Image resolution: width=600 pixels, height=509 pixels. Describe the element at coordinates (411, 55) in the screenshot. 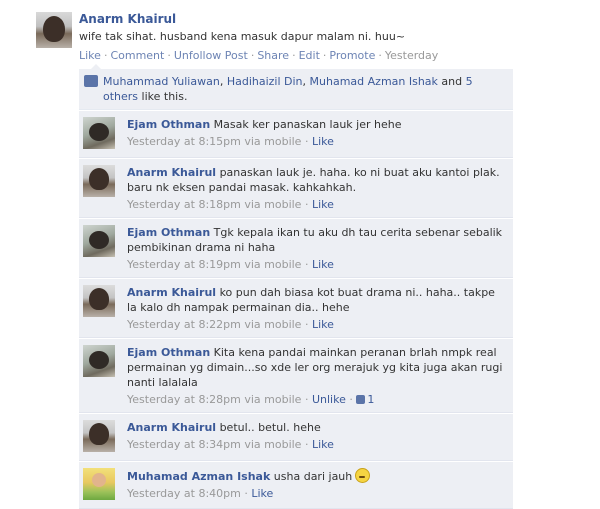

I see `post-timestamp: Yesterday` at that location.